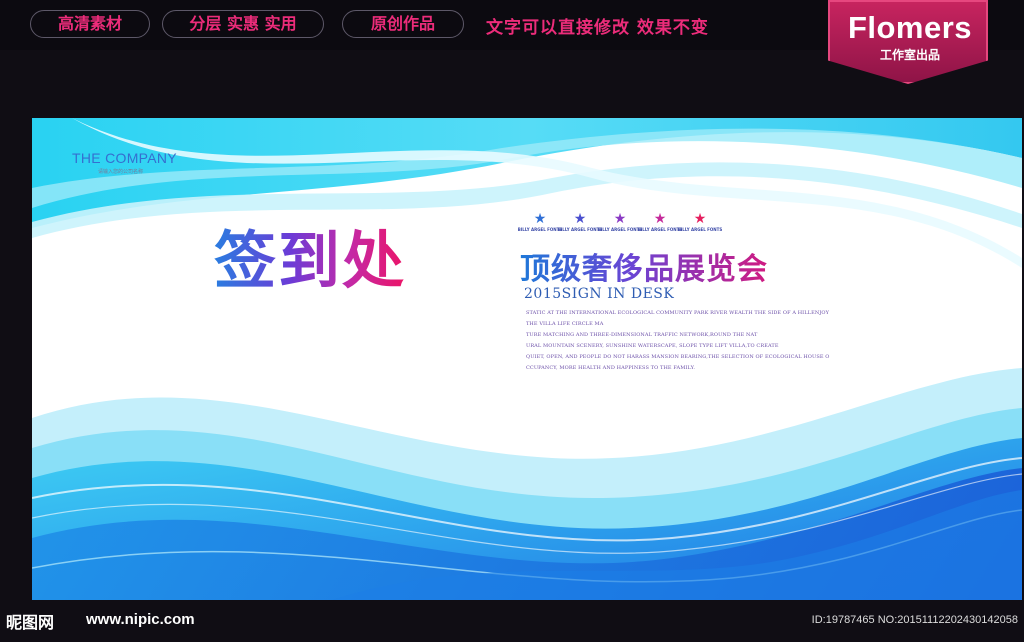  What do you see at coordinates (310, 255) in the screenshot?
I see `sign-in-title: 签到处` at bounding box center [310, 255].